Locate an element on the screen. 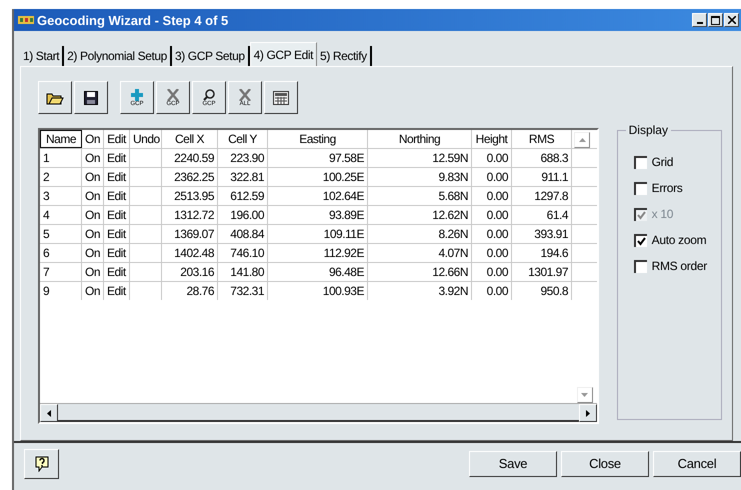 The width and height of the screenshot is (741, 490). floppy-icon is located at coordinates (91, 97).